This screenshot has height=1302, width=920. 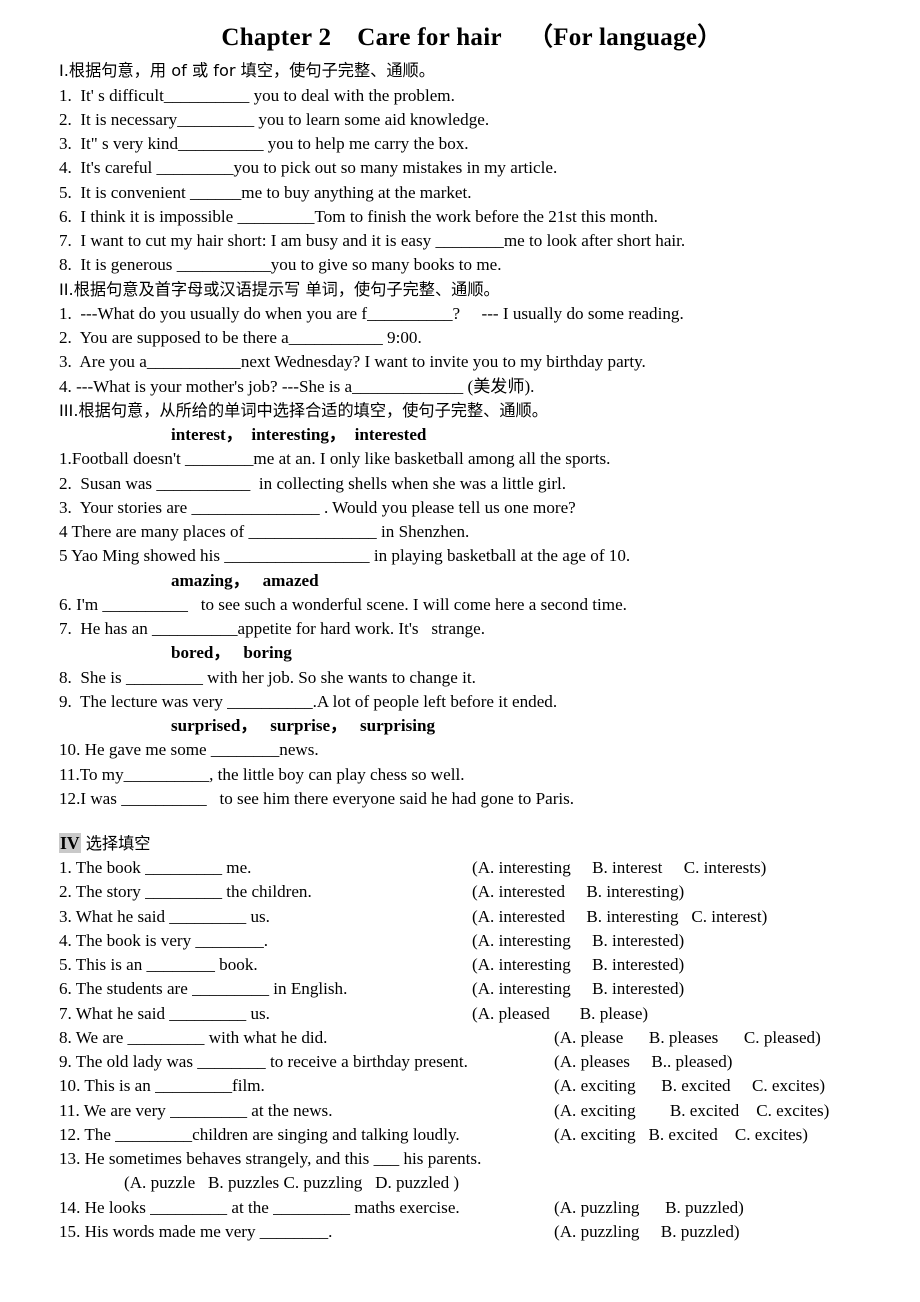 I want to click on page-title: Chapter 2 Care for hair （For language）, so click(x=460, y=37).